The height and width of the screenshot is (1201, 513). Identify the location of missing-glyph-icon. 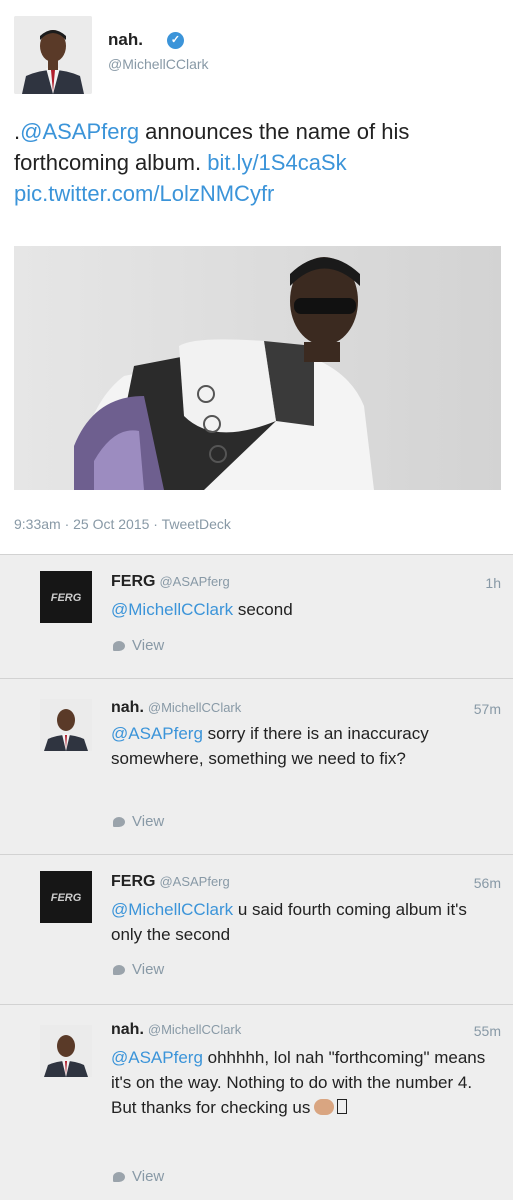
(342, 1106).